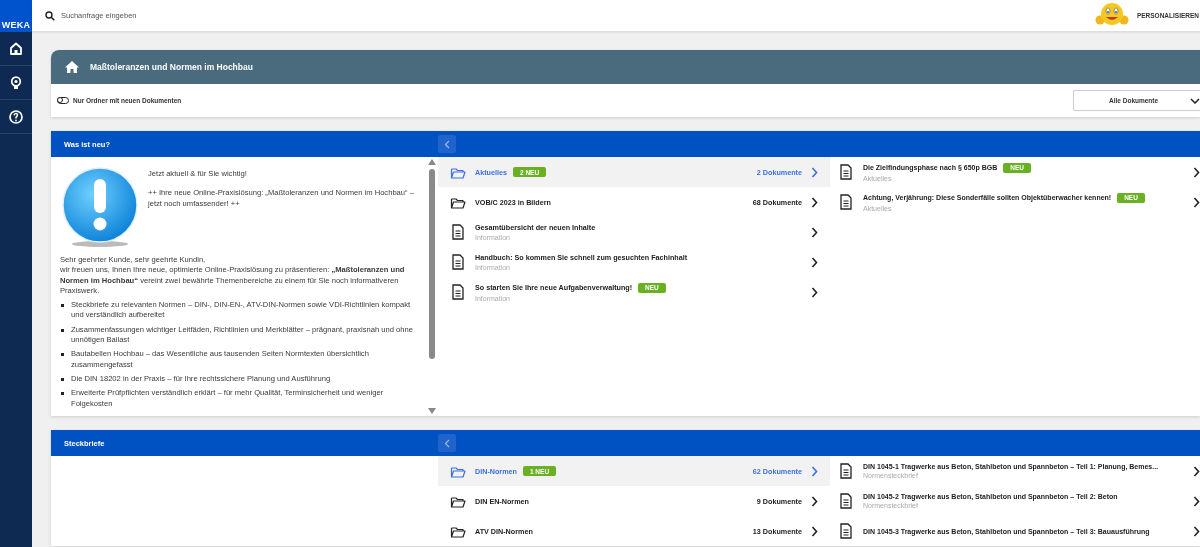 The height and width of the screenshot is (547, 1200). Describe the element at coordinates (50, 15) in the screenshot. I see `search-icon` at that location.